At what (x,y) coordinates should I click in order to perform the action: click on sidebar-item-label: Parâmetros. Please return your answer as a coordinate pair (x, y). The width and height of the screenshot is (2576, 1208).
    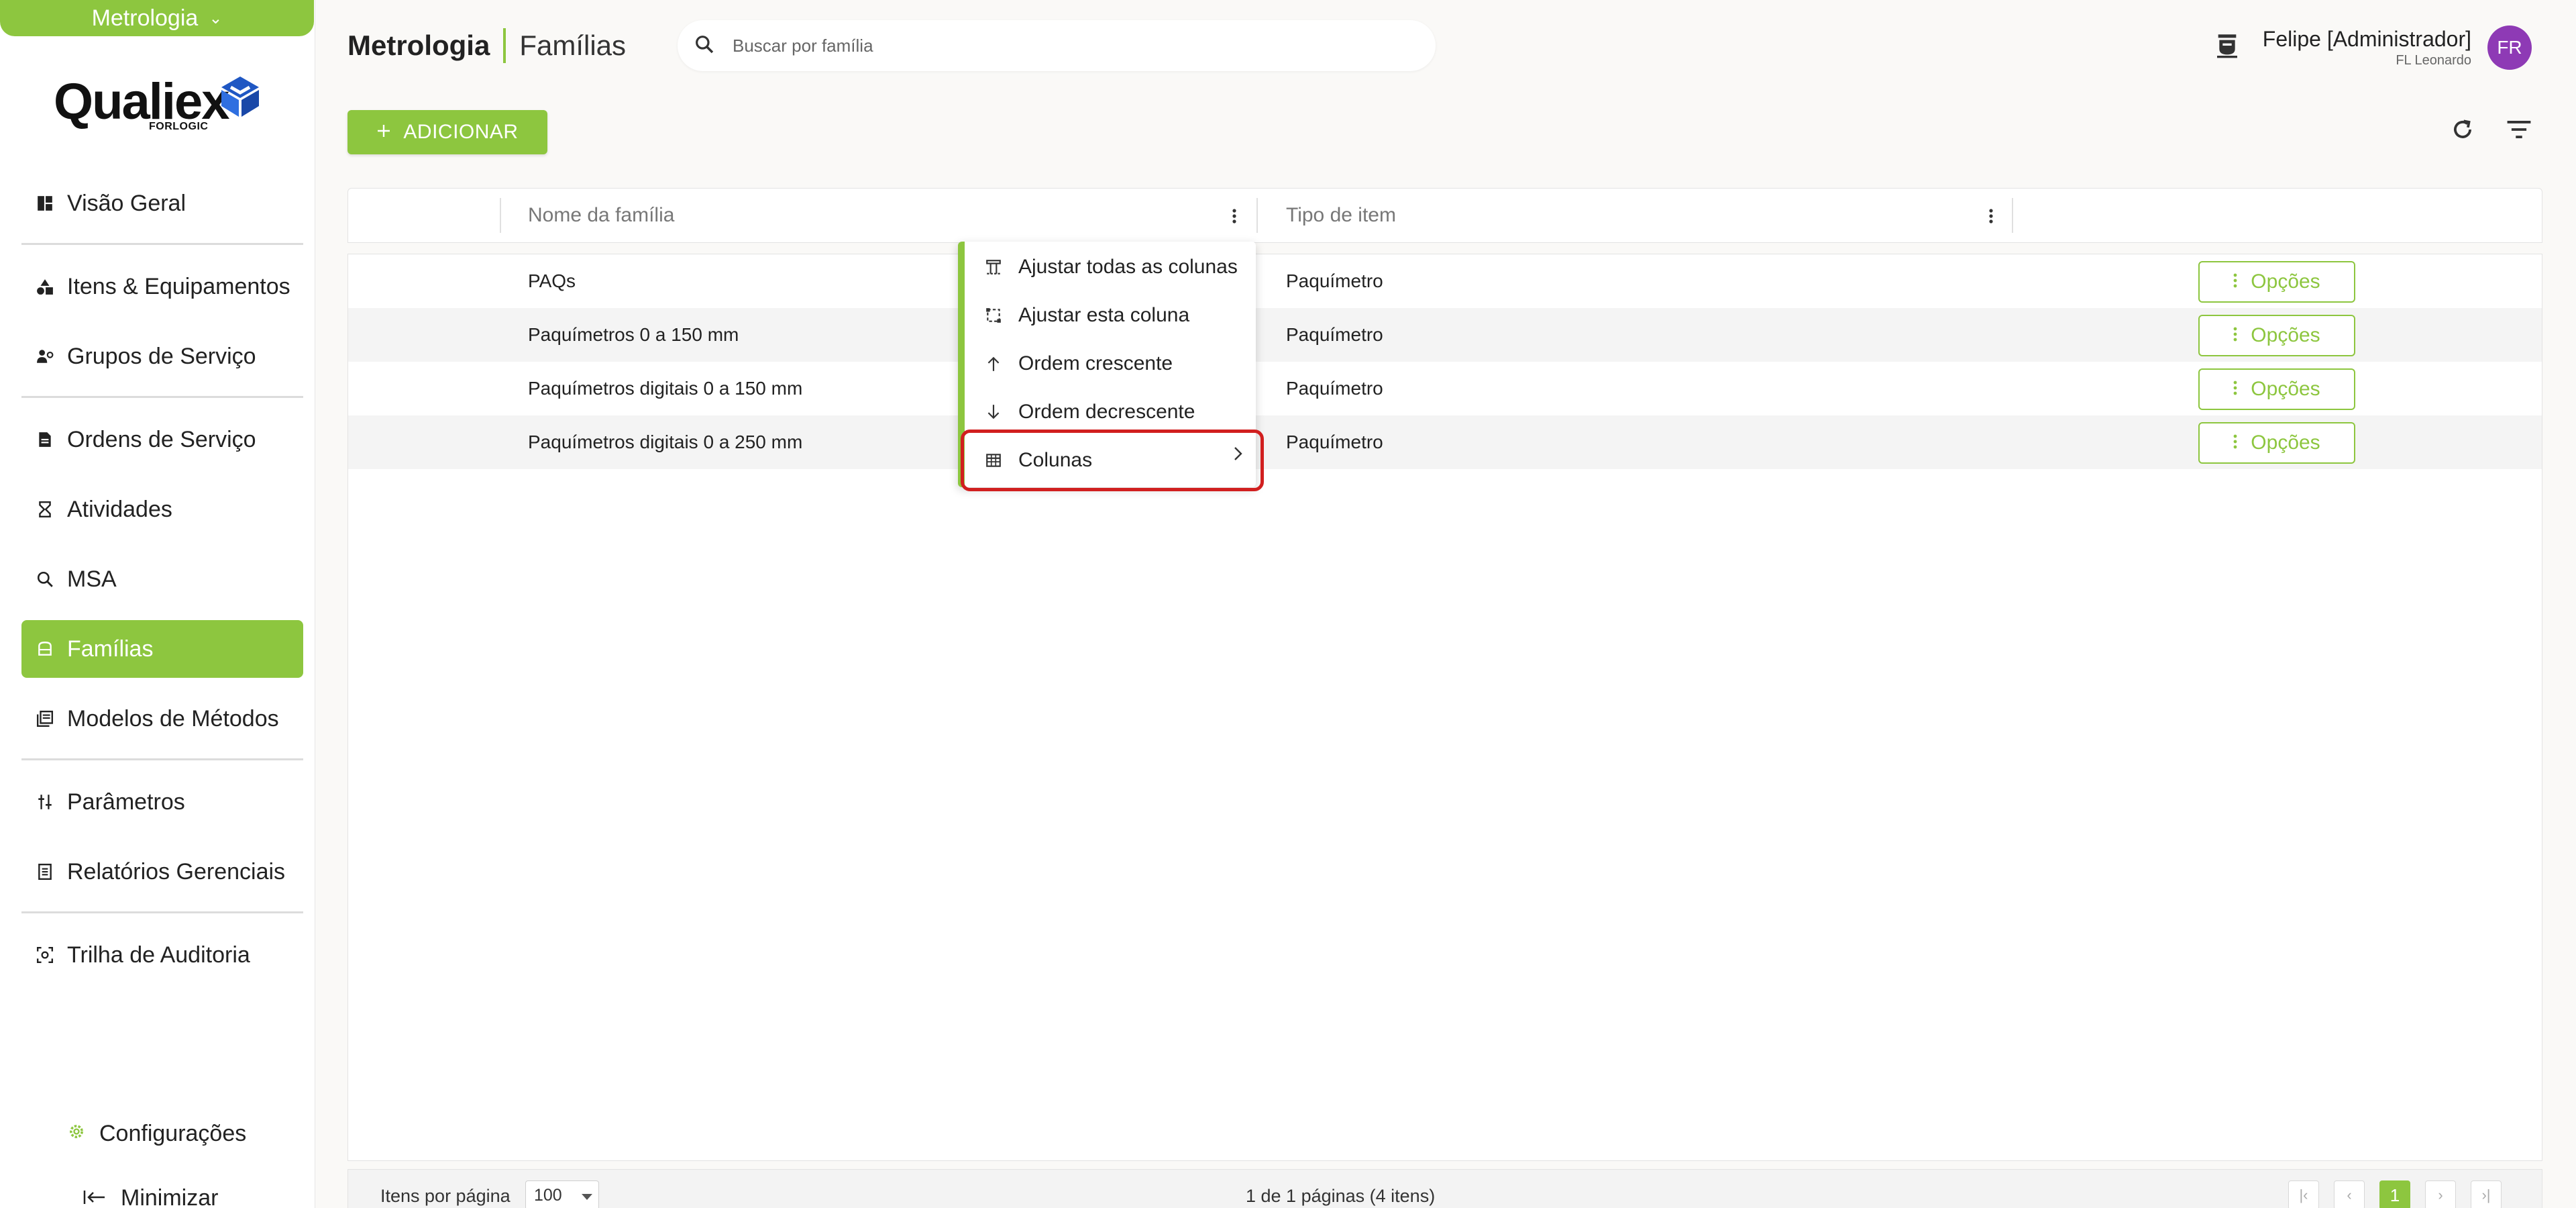
    Looking at the image, I should click on (126, 802).